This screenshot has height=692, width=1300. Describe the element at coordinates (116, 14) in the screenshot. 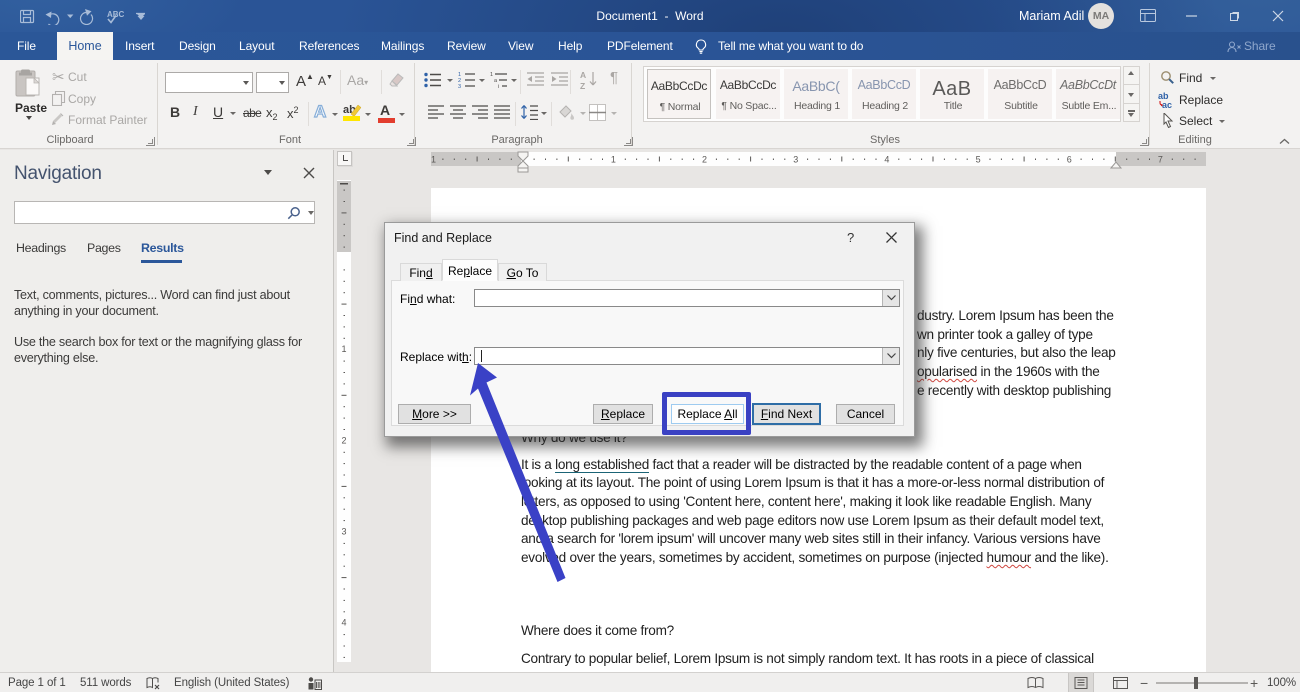

I see `svg-text: ABC` at that location.